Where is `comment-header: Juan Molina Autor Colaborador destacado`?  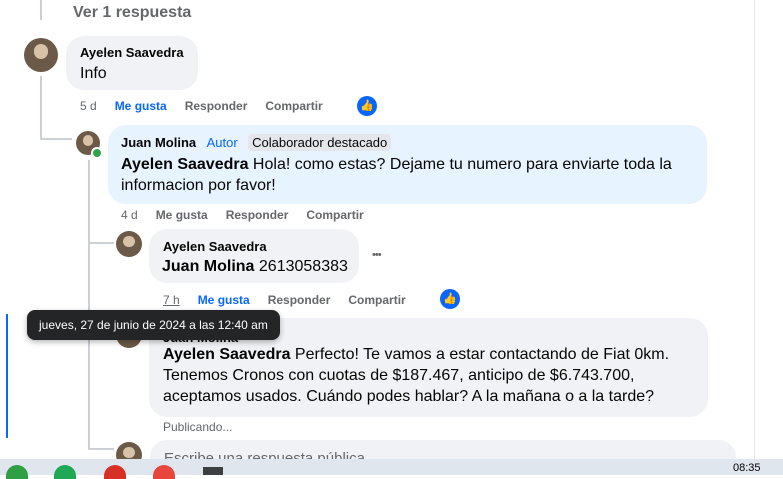
comment-header: Juan Molina Autor Colaborador destacado is located at coordinates (256, 143).